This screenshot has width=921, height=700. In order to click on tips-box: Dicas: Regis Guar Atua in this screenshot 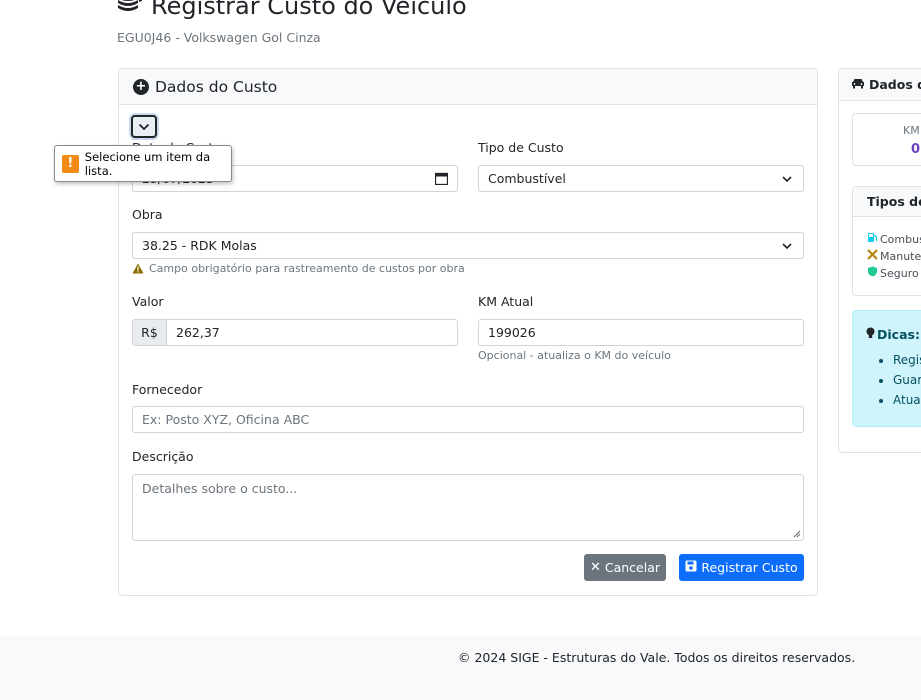, I will do `click(886, 368)`.